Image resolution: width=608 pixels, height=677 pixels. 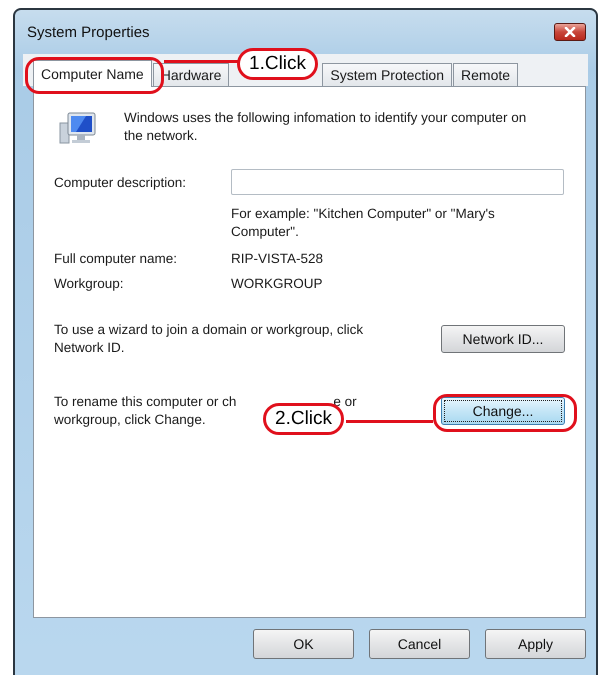 What do you see at coordinates (121, 182) in the screenshot?
I see `field-label: Computer description:` at bounding box center [121, 182].